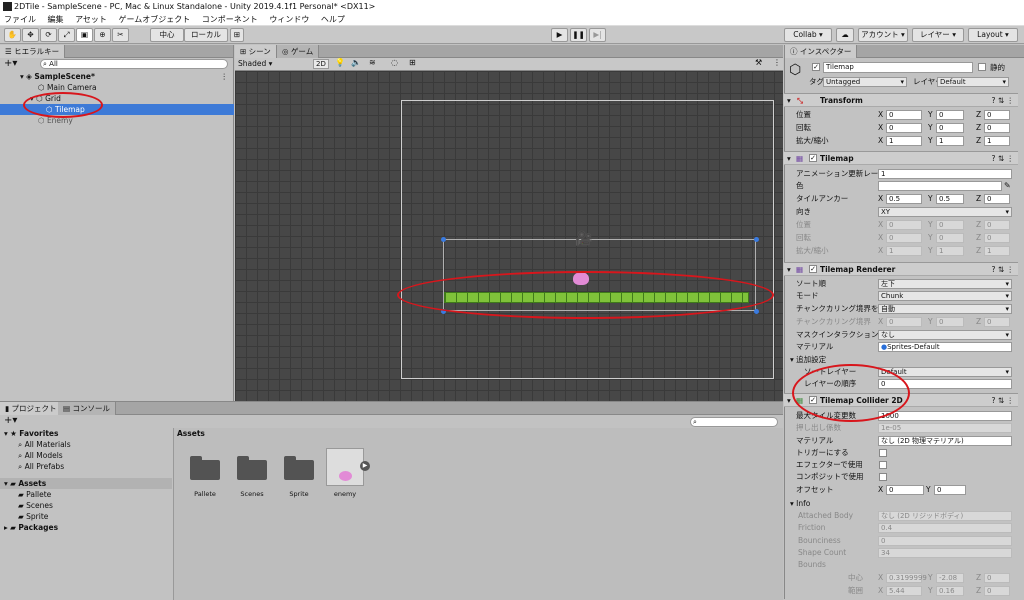 The height and width of the screenshot is (600, 1024). I want to click on tree-folder-pallete: ▰ Pallete, so click(25, 494).